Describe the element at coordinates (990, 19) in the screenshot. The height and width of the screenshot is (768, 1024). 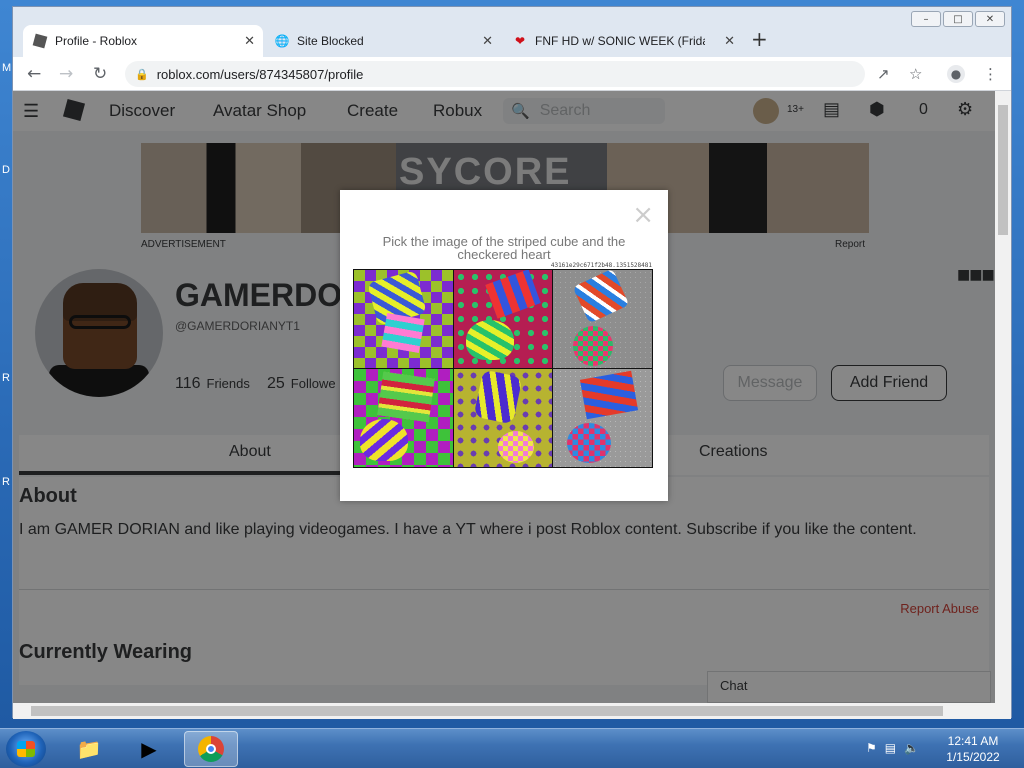
I see `close-window-button: ✕` at that location.